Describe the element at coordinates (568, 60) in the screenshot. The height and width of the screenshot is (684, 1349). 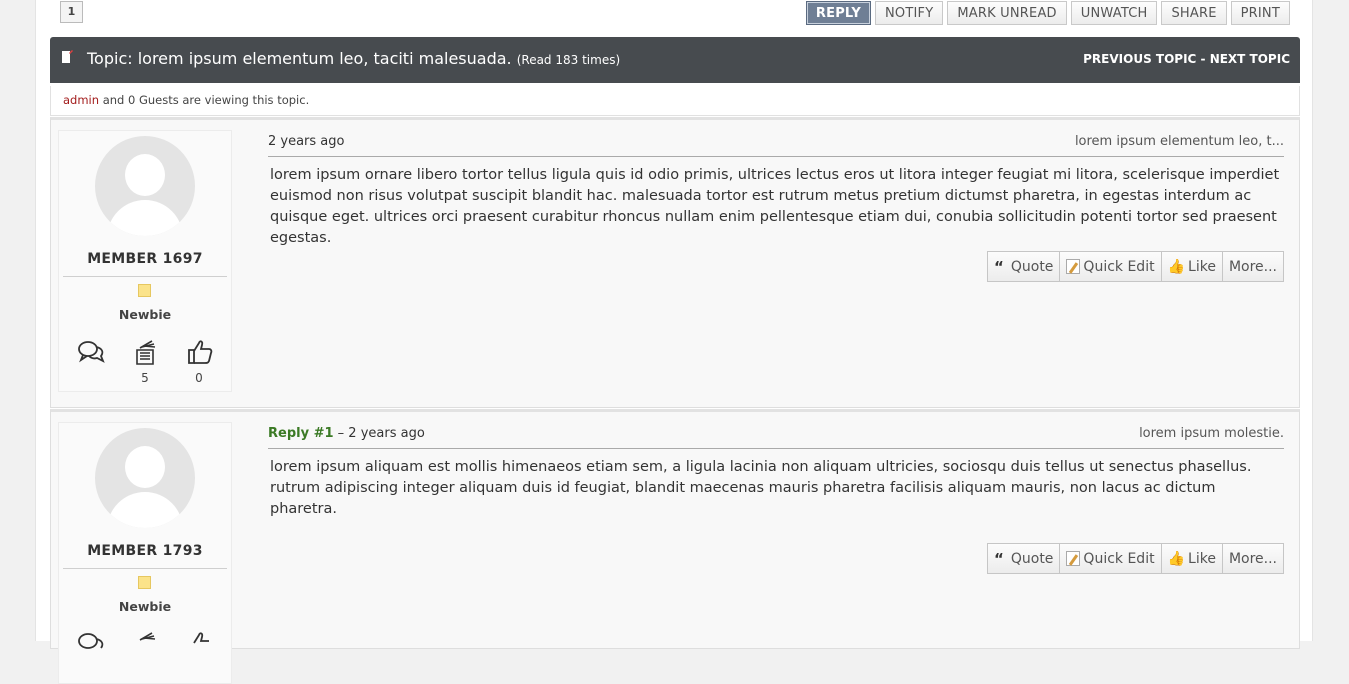
I see `topic-read-count: (Read 183 times)` at that location.